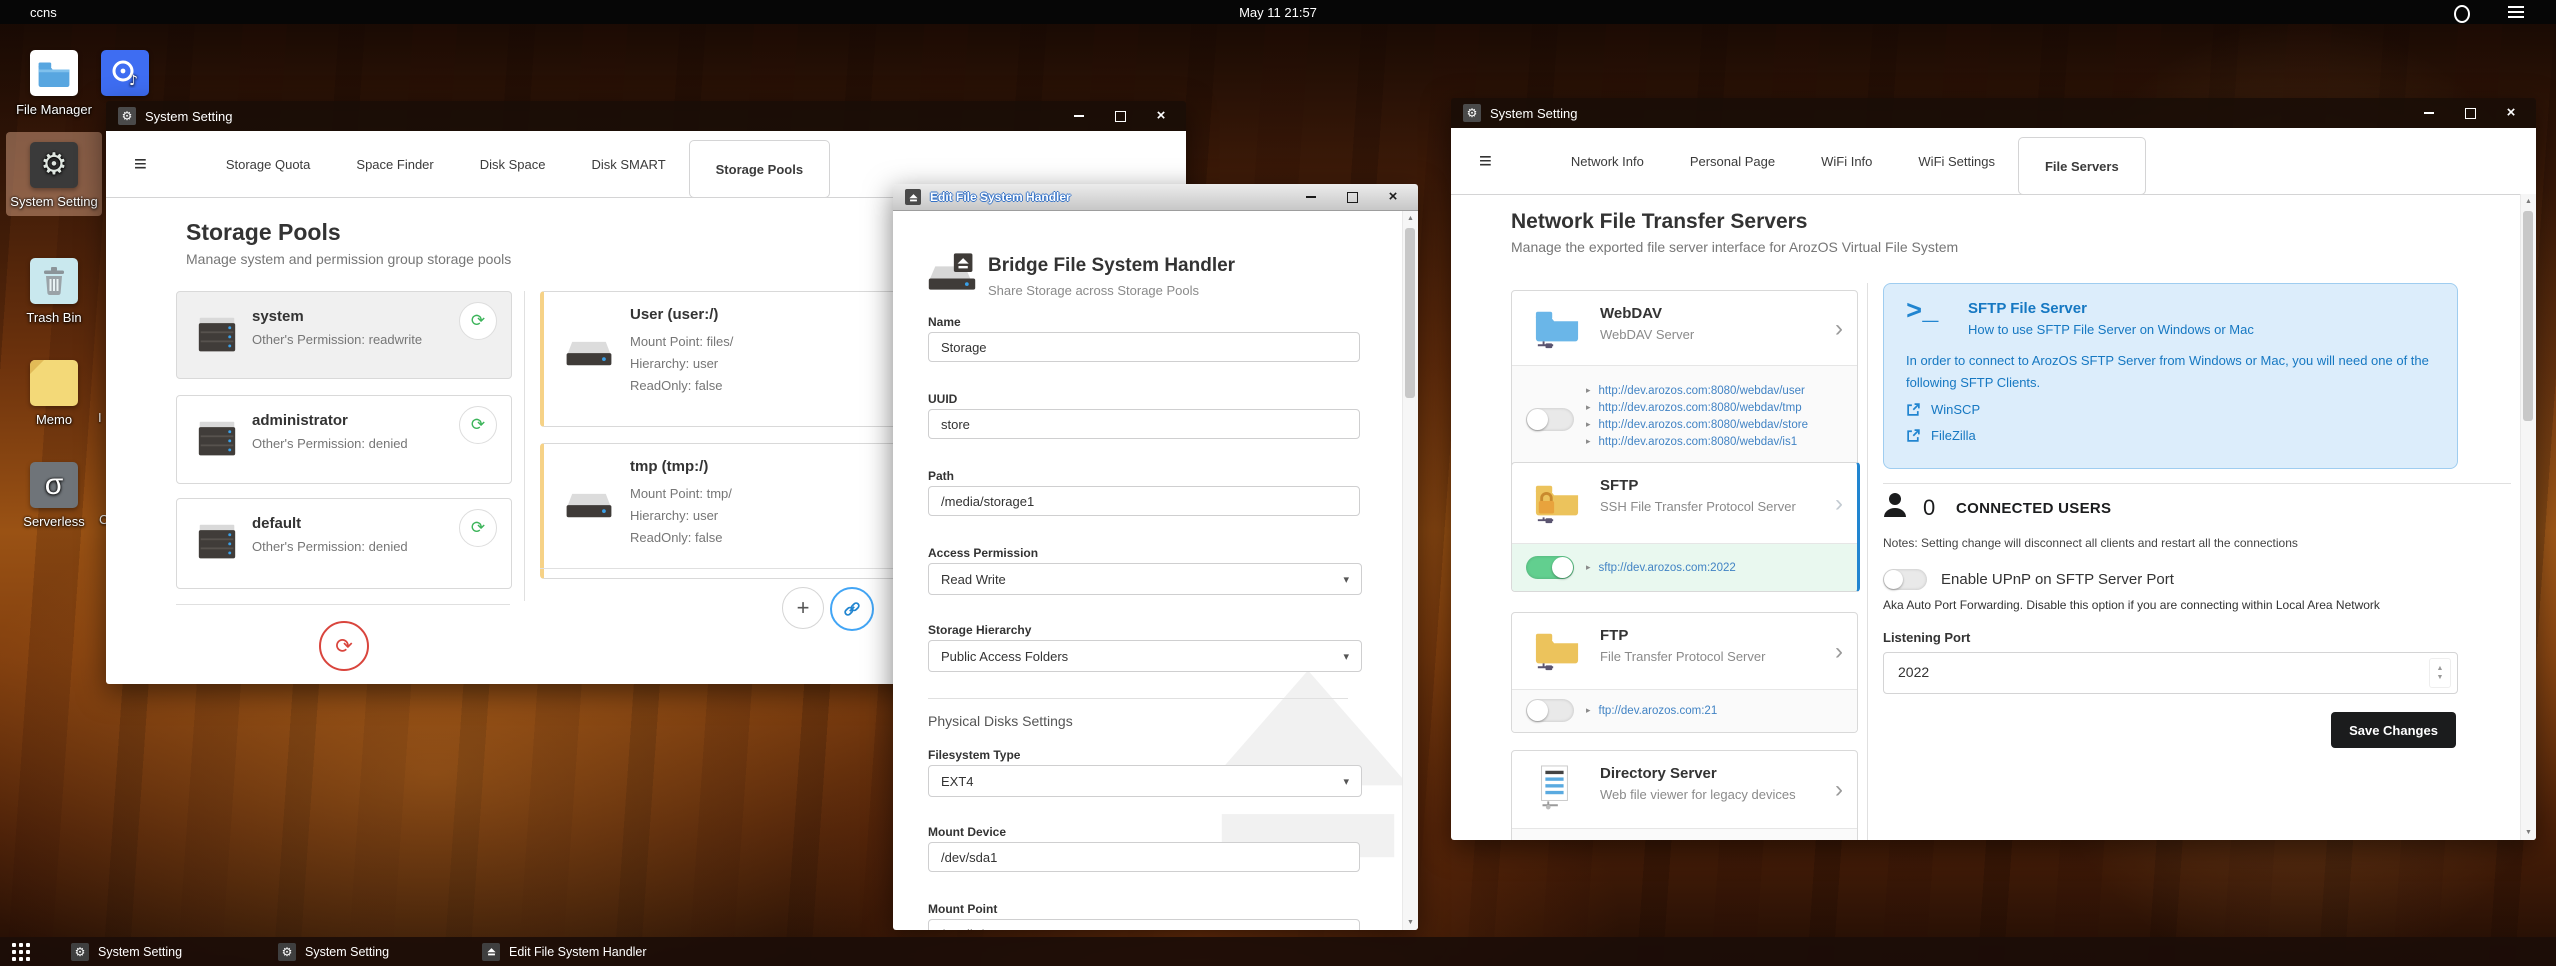  Describe the element at coordinates (2462, 14) in the screenshot. I see `status-ring-icon` at that location.